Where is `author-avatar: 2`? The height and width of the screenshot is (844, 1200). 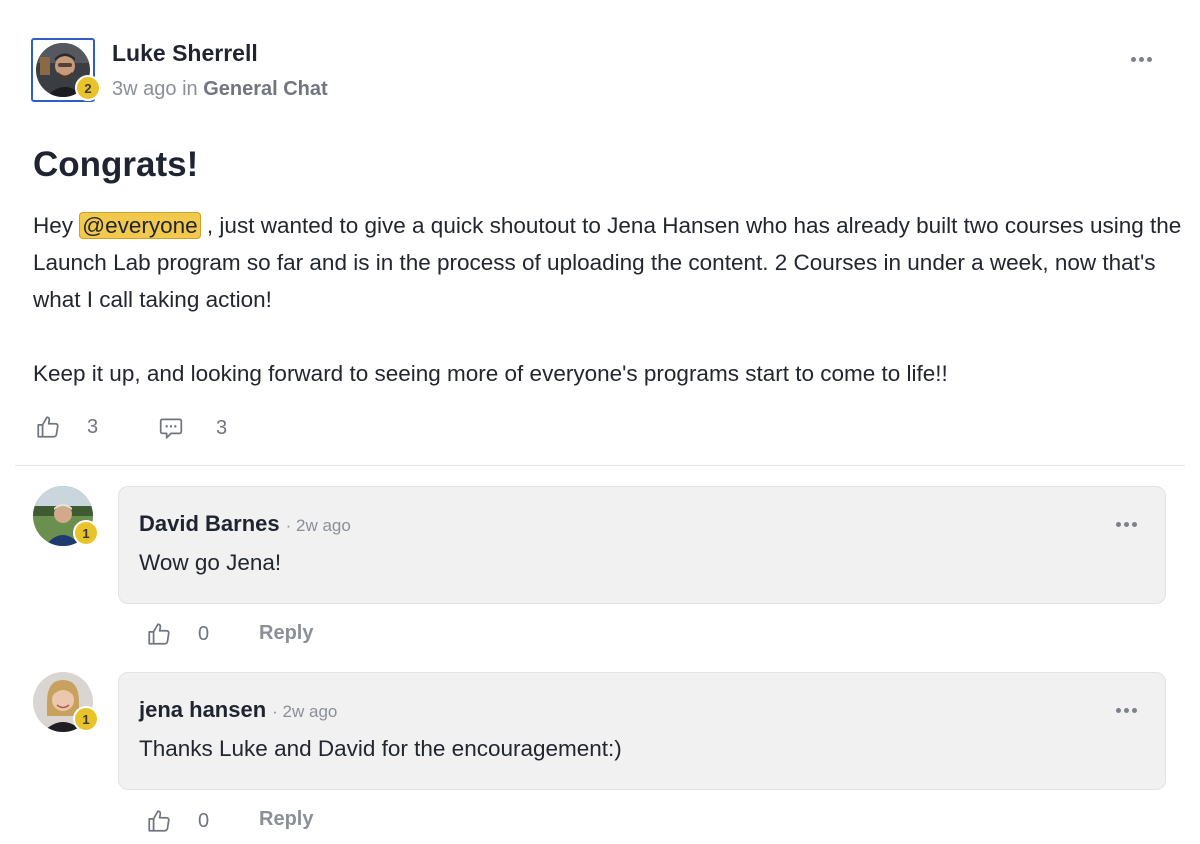
author-avatar: 2 is located at coordinates (66, 70).